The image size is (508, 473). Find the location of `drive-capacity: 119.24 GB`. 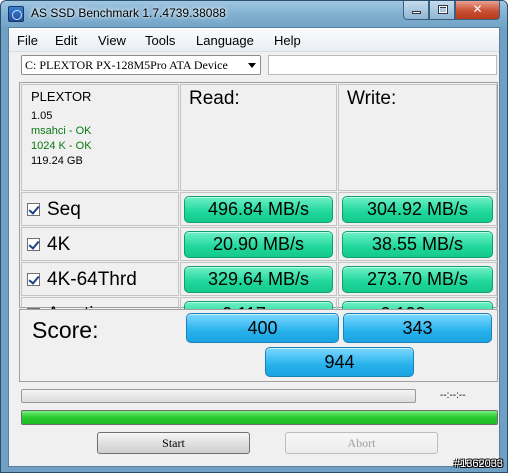

drive-capacity: 119.24 GB is located at coordinates (57, 161).